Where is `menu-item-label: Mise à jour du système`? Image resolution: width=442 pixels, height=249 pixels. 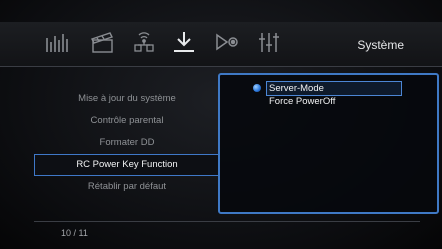
menu-item-label: Mise à jour du système is located at coordinates (127, 98).